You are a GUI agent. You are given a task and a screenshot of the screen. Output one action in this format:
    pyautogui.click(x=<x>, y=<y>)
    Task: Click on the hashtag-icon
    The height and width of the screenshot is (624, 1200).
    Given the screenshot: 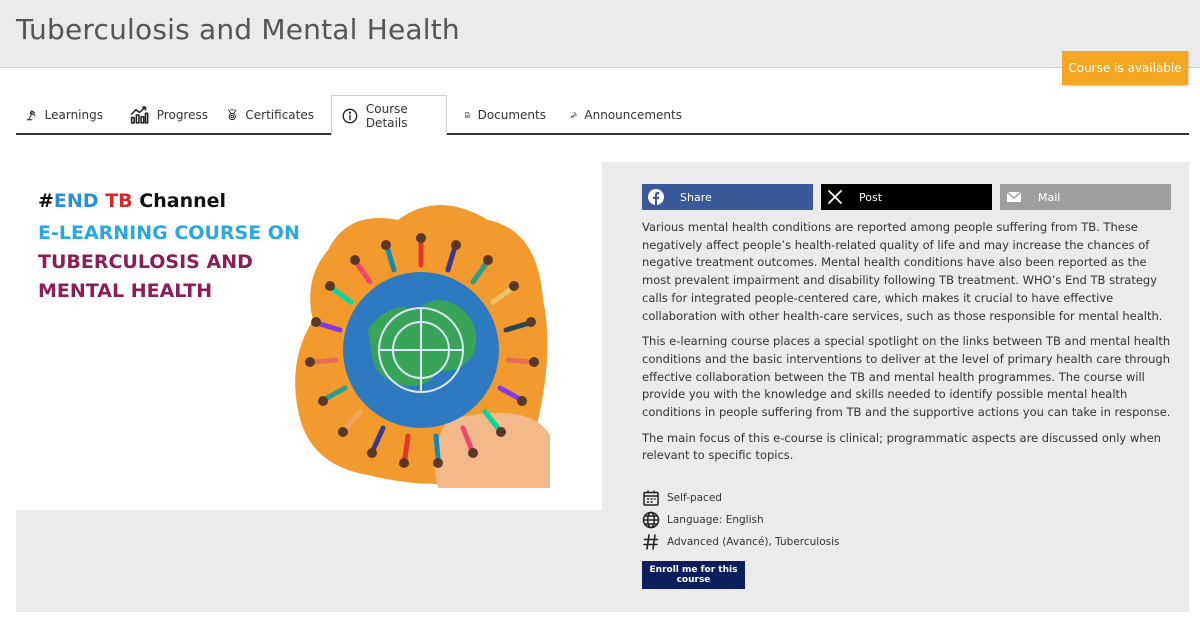 What is the action you would take?
    pyautogui.click(x=651, y=542)
    